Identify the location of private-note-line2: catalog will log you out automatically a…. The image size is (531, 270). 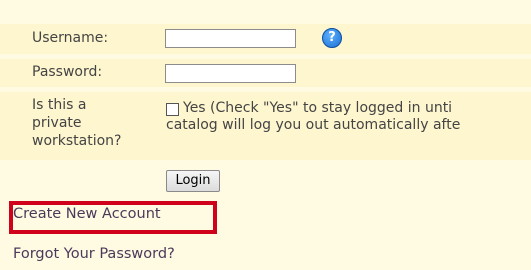
(313, 125).